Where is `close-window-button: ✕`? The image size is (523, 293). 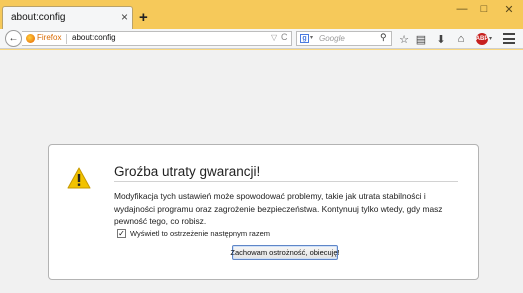
close-window-button: ✕ is located at coordinates (509, 9).